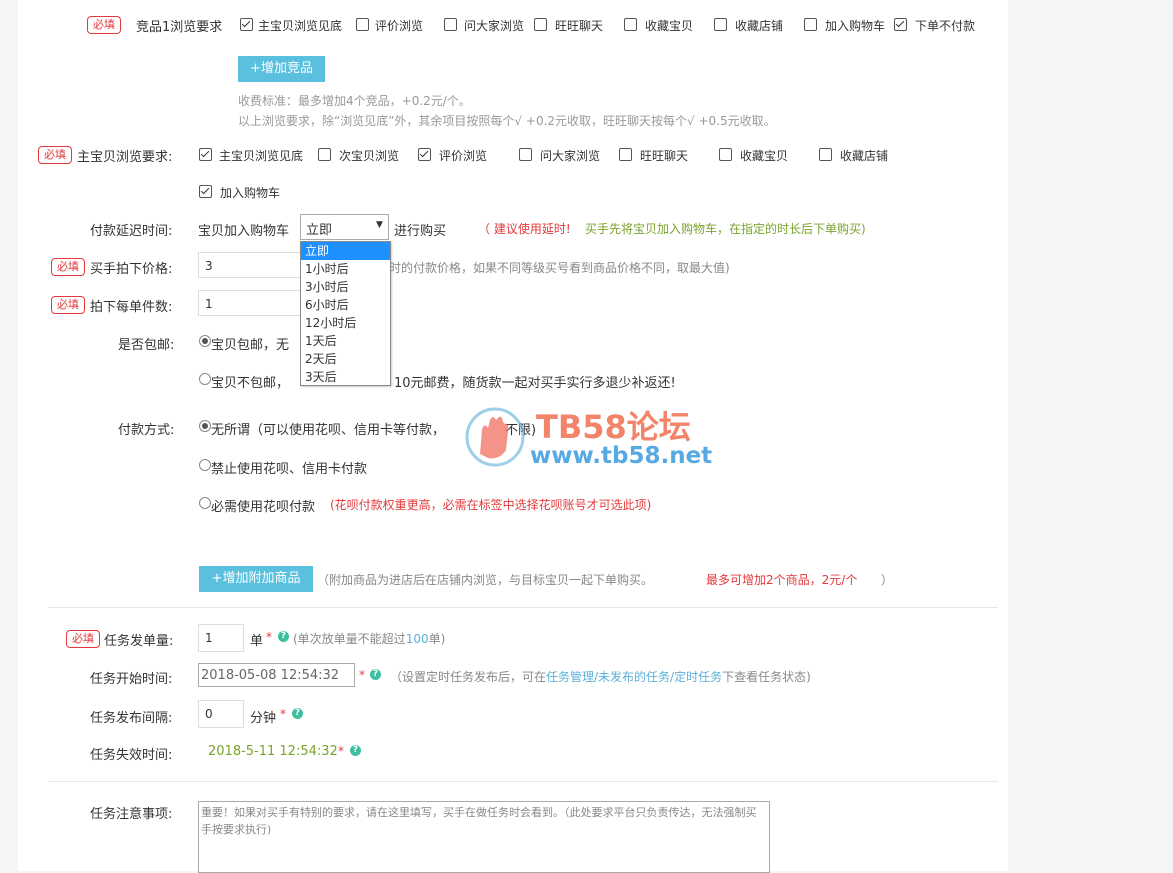  I want to click on checkbox-label: 旺旺聊天, so click(664, 156).